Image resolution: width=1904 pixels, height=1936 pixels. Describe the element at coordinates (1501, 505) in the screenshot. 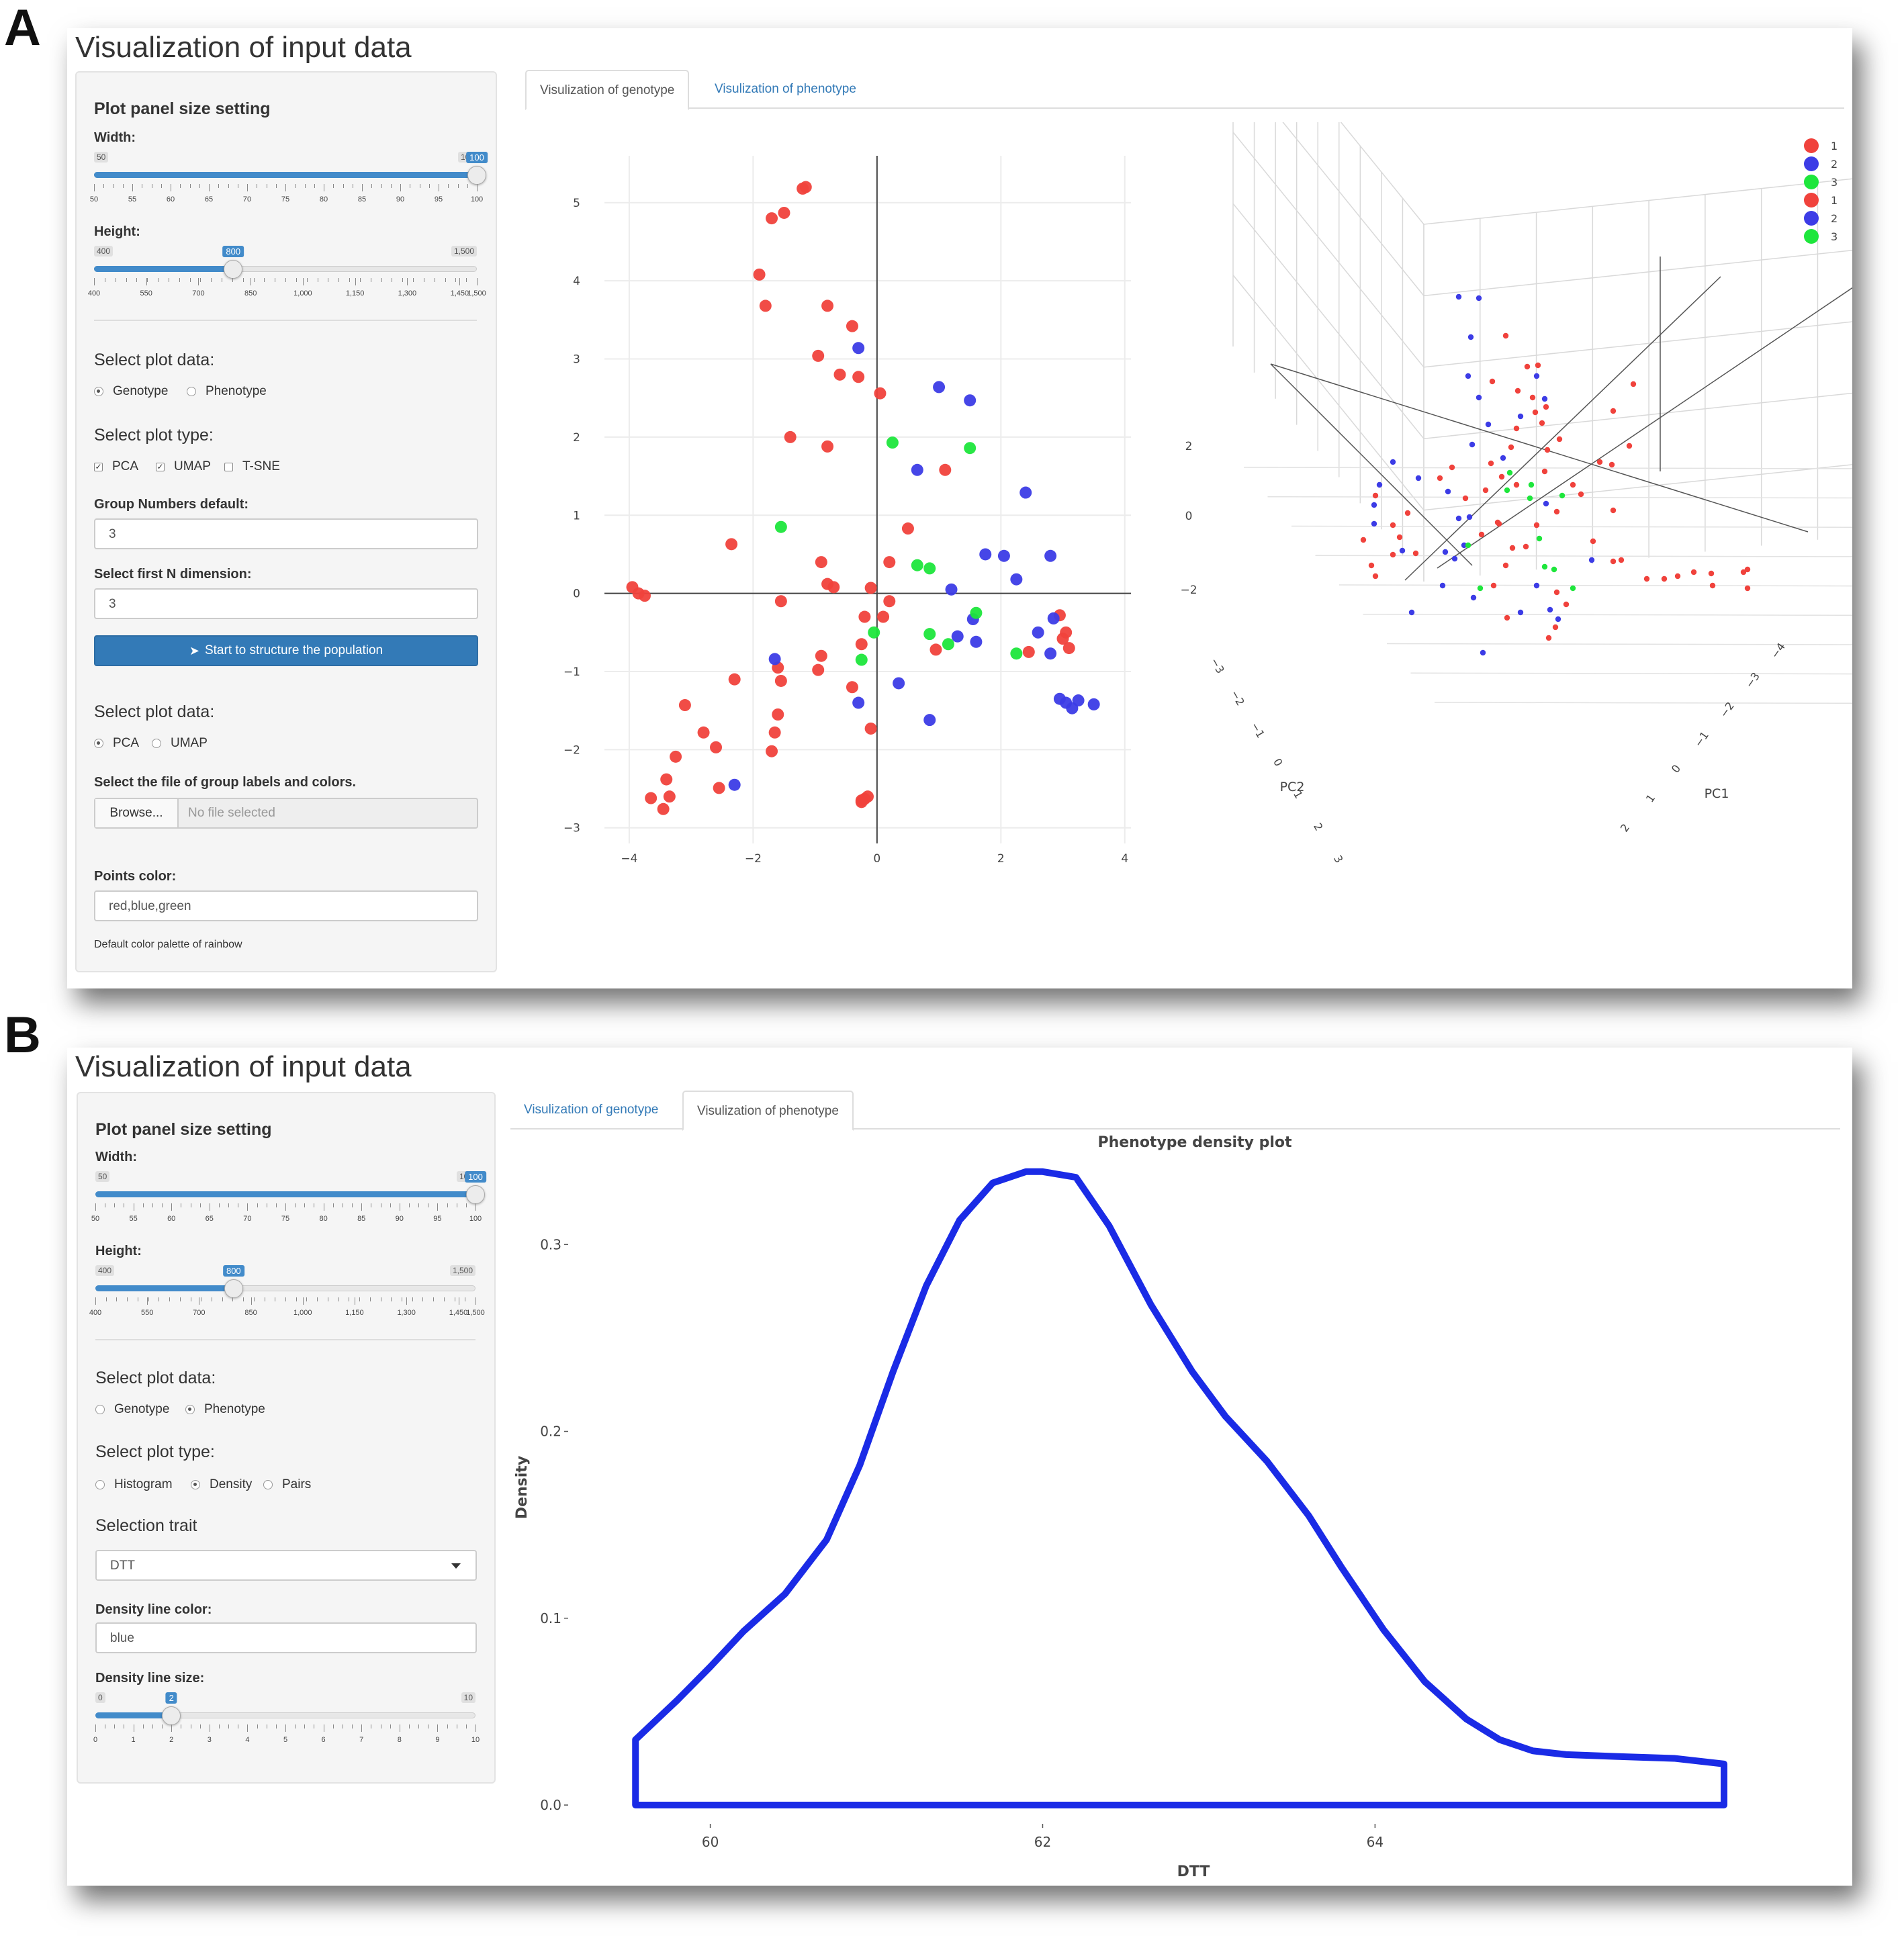

I see `pca-3d-scatter-plot: 20−2−3−2−101234−4−3−2−1012PC2PC1` at that location.